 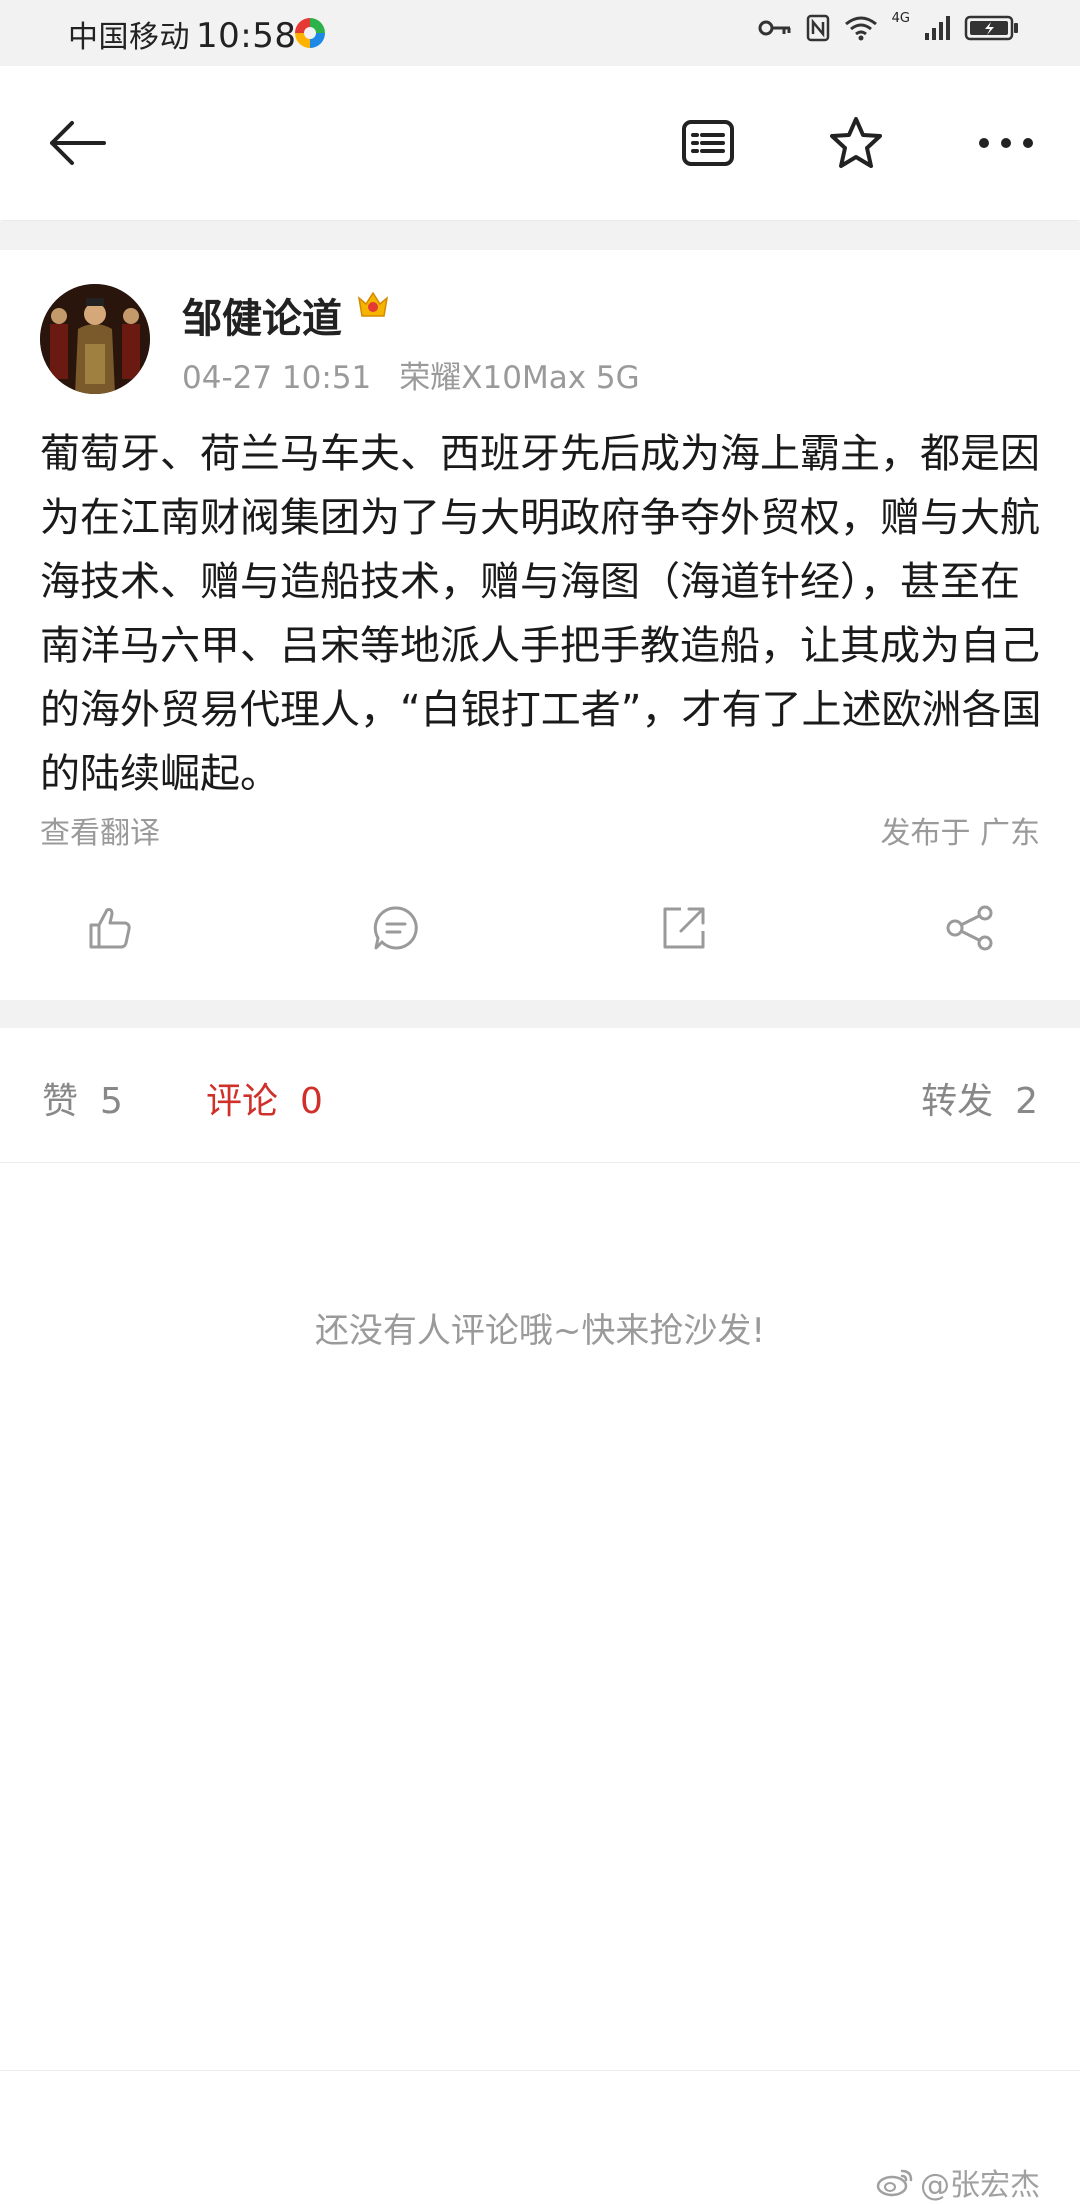 I want to click on nfc-icon, so click(x=817, y=28).